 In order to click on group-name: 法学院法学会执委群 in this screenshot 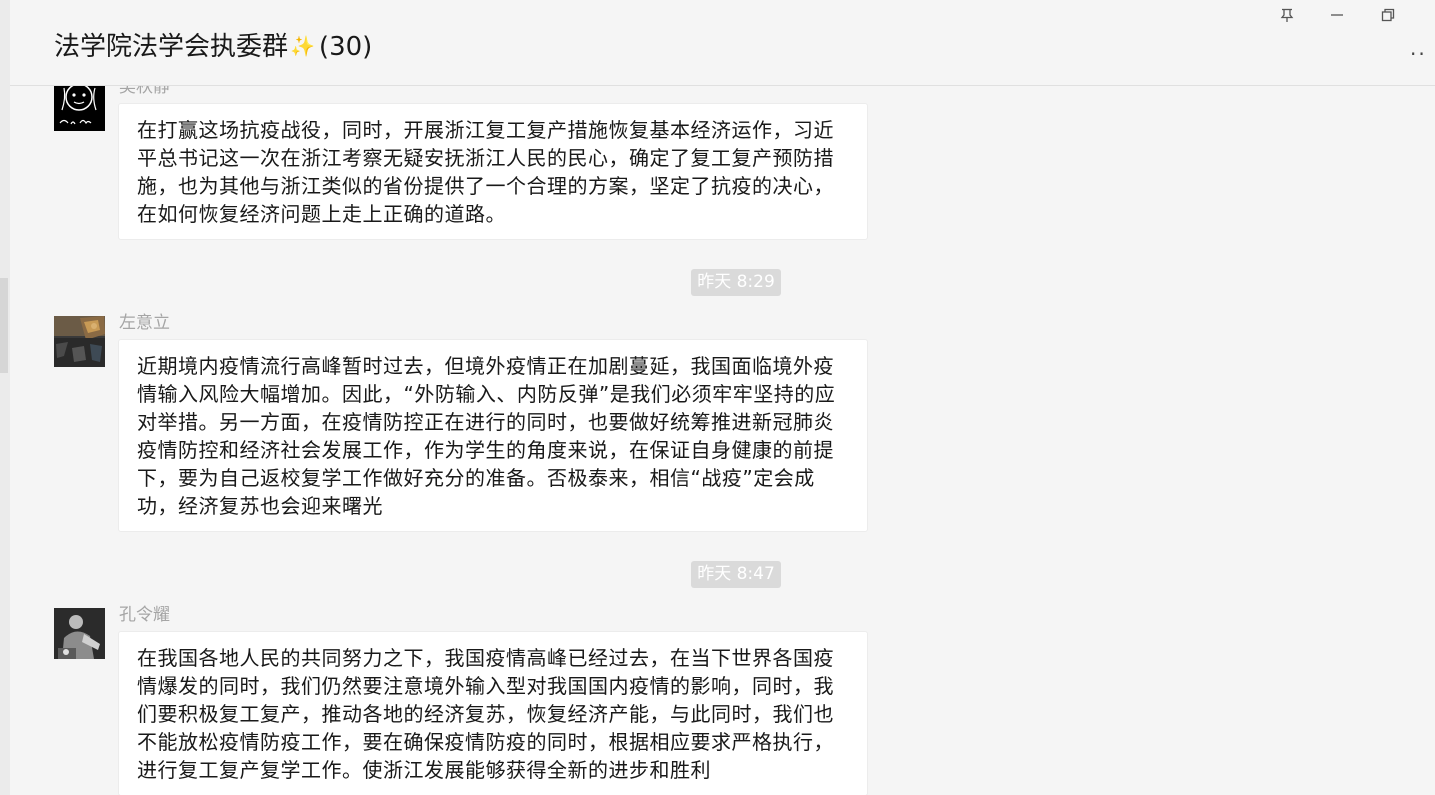, I will do `click(171, 47)`.